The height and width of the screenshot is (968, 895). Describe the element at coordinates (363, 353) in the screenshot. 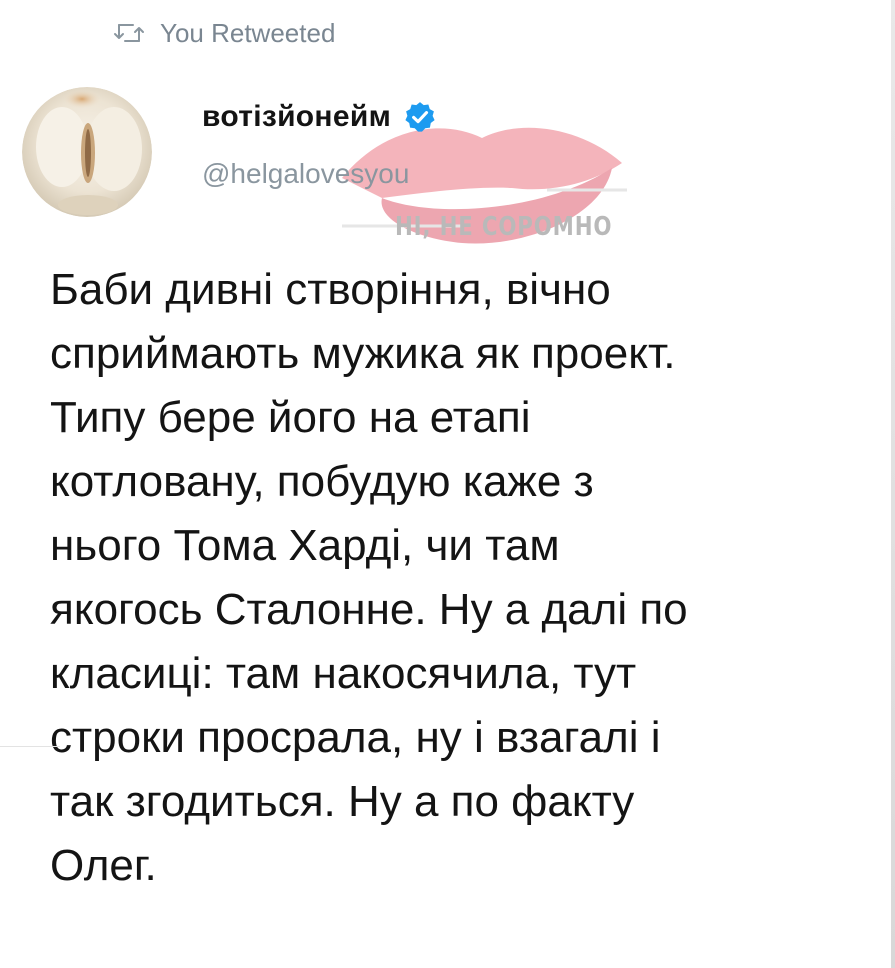

I see `tweet-line: сприймають мужика як проект.` at that location.